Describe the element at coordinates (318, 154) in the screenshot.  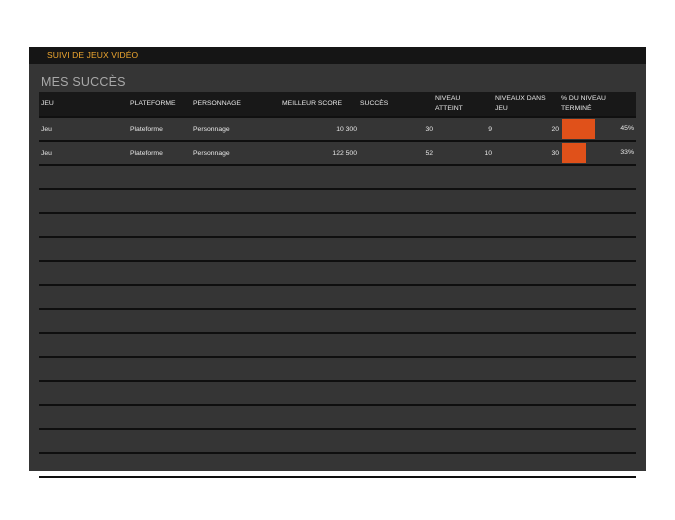
I see `cell-best-score: 122 500` at that location.